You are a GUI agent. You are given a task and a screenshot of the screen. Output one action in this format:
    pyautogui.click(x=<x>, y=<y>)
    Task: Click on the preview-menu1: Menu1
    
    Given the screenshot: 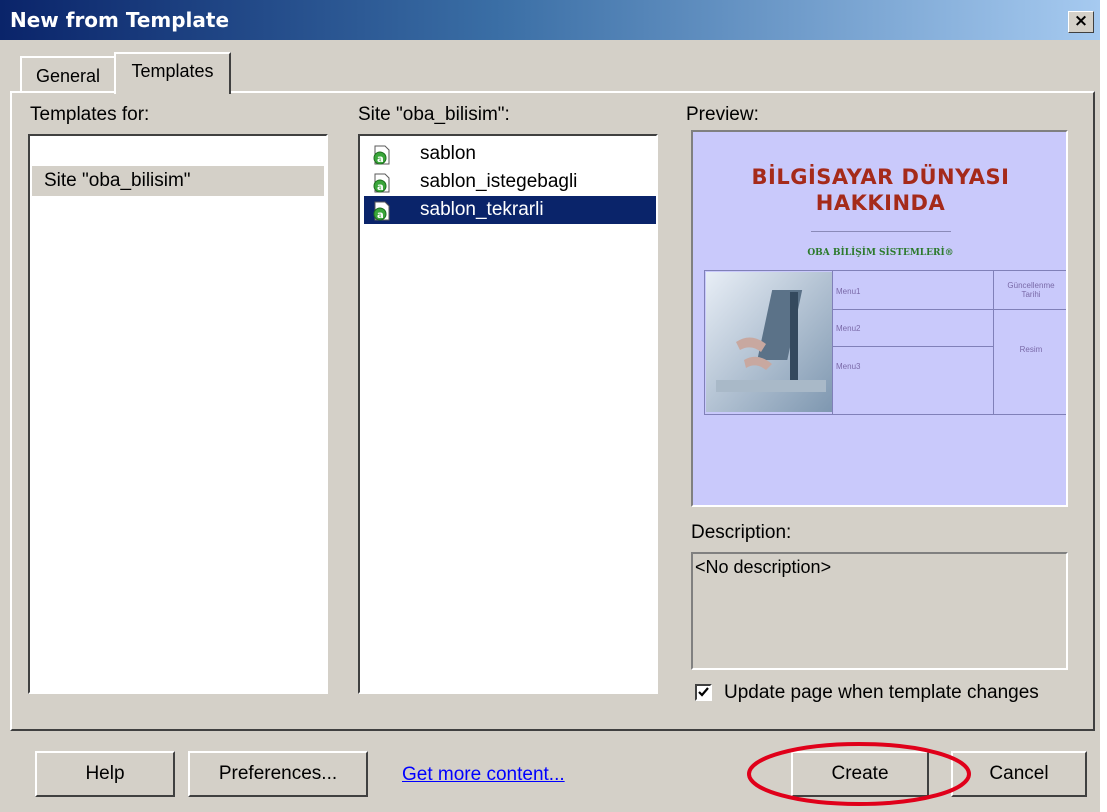 What is the action you would take?
    pyautogui.click(x=848, y=291)
    